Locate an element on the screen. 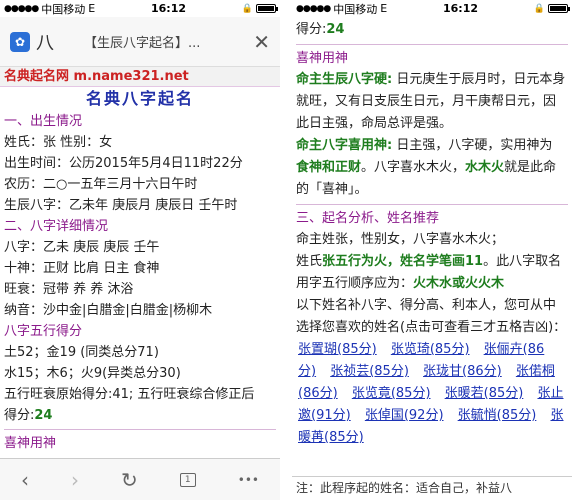 The height and width of the screenshot is (500, 572). name-link: 张览琦(85分) is located at coordinates (430, 349).